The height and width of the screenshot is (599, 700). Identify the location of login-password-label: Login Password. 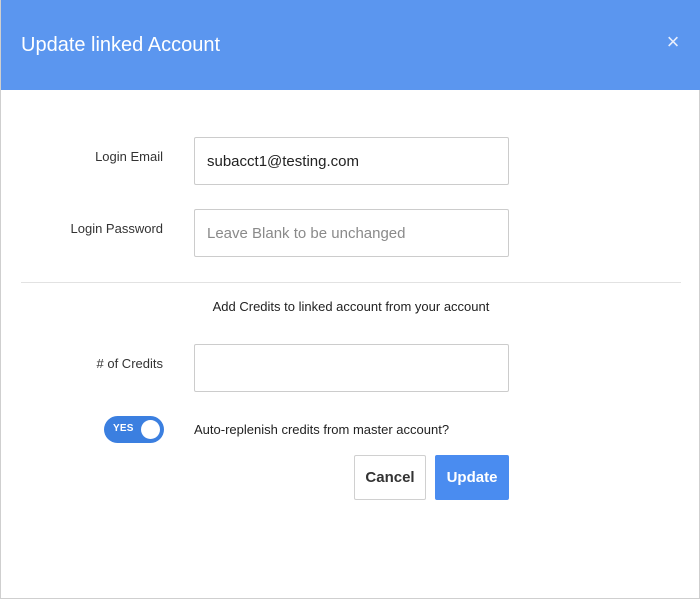
(117, 228).